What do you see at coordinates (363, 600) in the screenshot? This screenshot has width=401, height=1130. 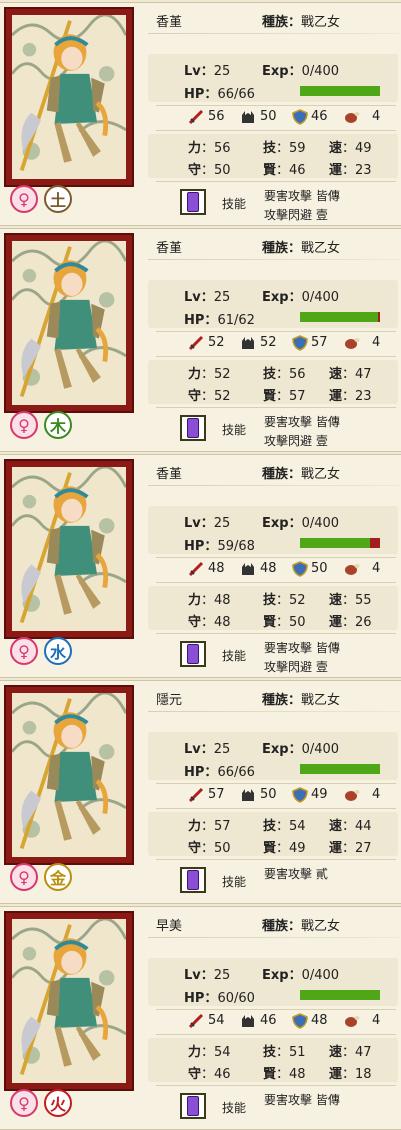 I see `spd-value: 55` at bounding box center [363, 600].